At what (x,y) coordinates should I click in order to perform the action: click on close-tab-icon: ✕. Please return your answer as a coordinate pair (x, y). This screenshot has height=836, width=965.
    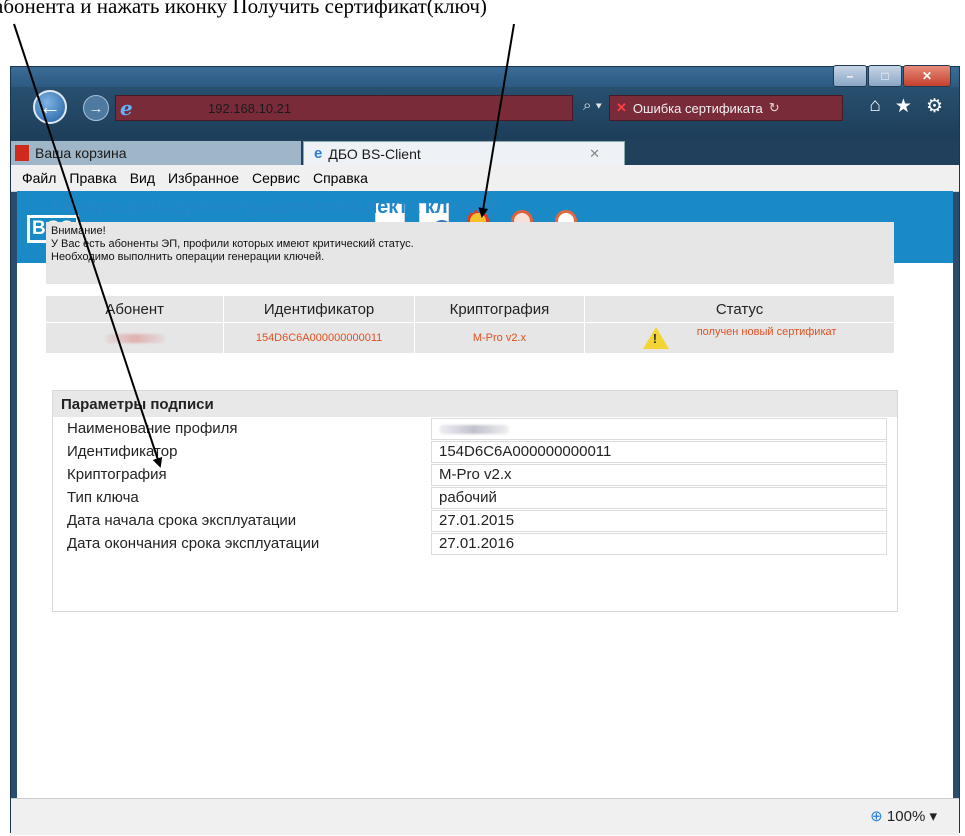
    Looking at the image, I should click on (594, 154).